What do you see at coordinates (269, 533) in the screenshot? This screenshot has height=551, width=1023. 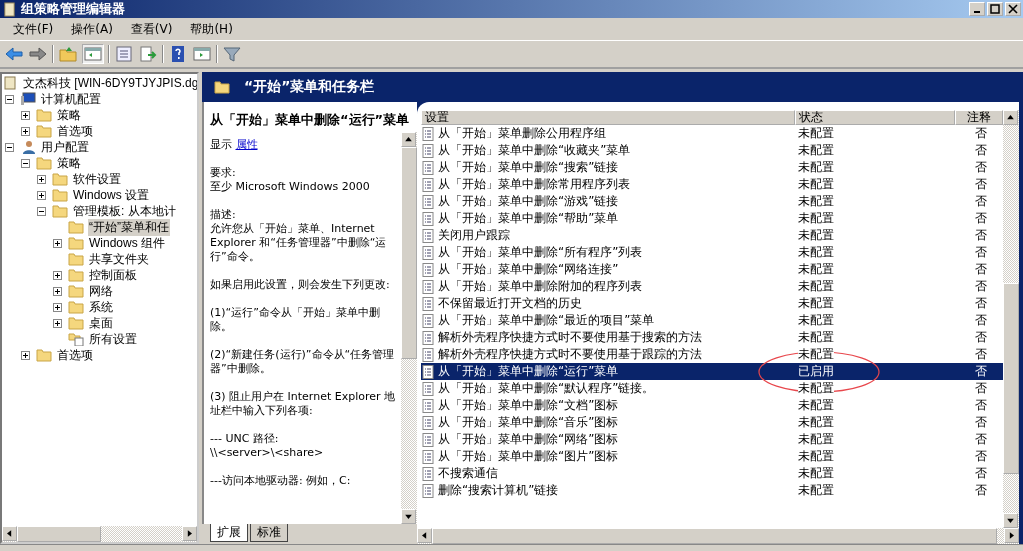 I see `tab: 标准` at bounding box center [269, 533].